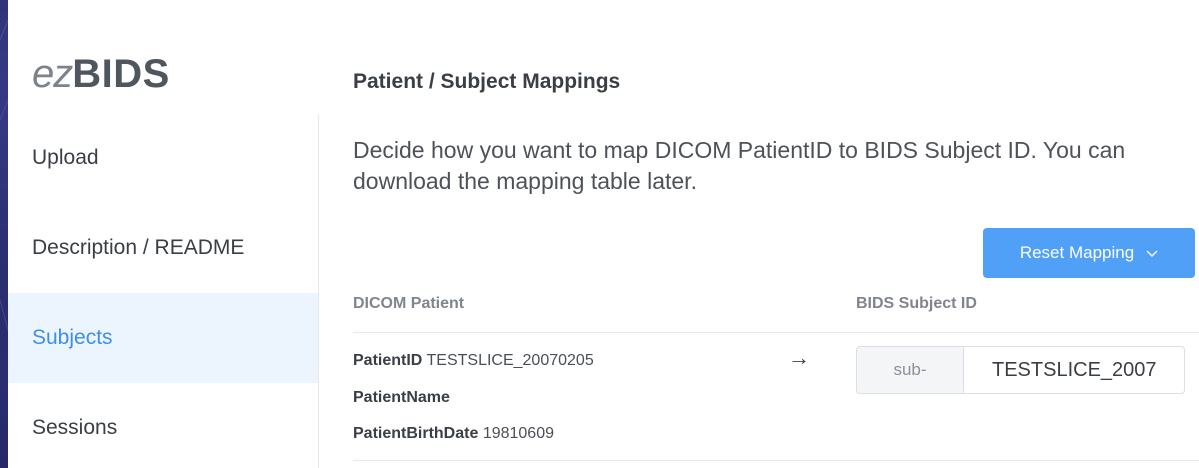  What do you see at coordinates (138, 247) in the screenshot?
I see `sidebar-item-label: Description / README` at bounding box center [138, 247].